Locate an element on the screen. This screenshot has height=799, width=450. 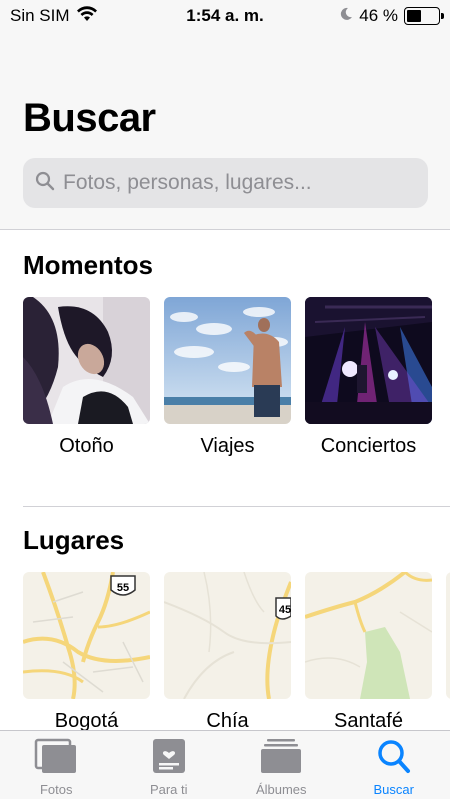
search-icon is located at coordinates (394, 758).